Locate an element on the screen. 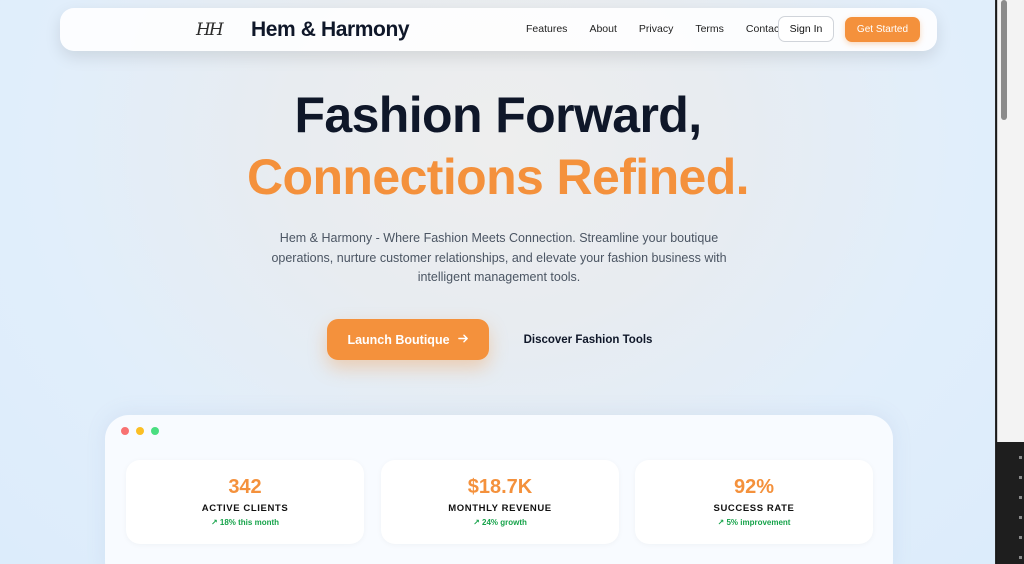 Image resolution: width=1024 pixels, height=564 pixels. logo-icon: HH is located at coordinates (219, 30).